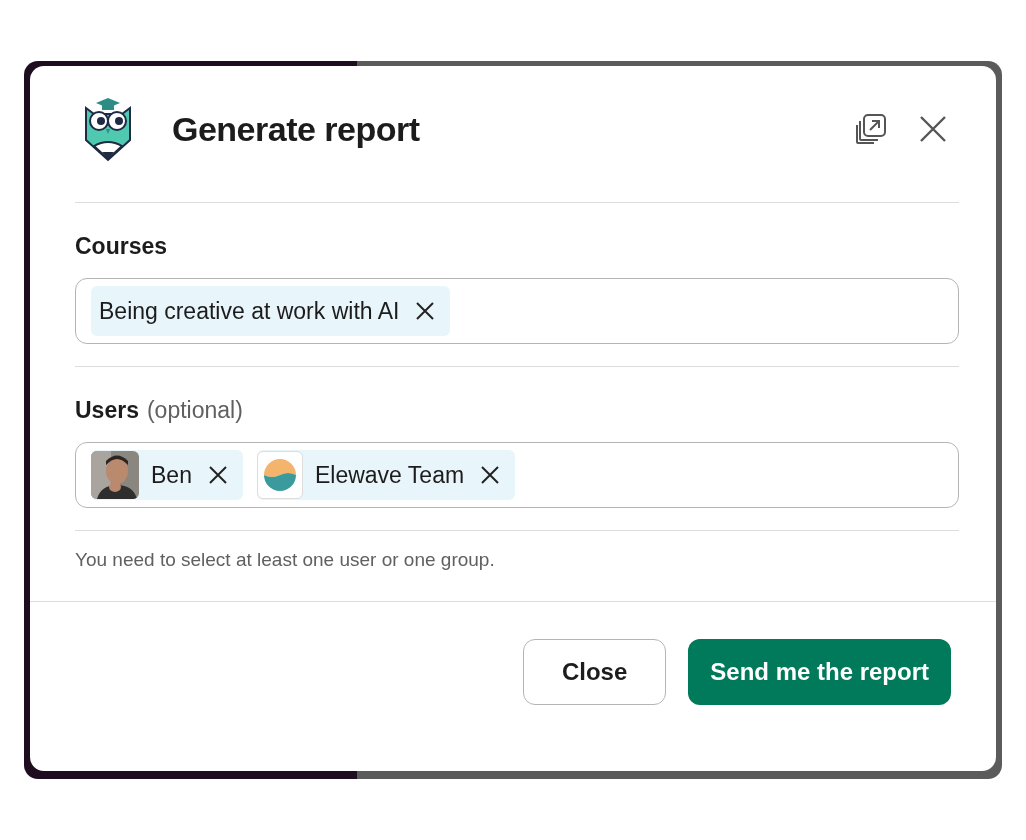 The image size is (1026, 840). Describe the element at coordinates (107, 410) in the screenshot. I see `field-label: Users` at that location.